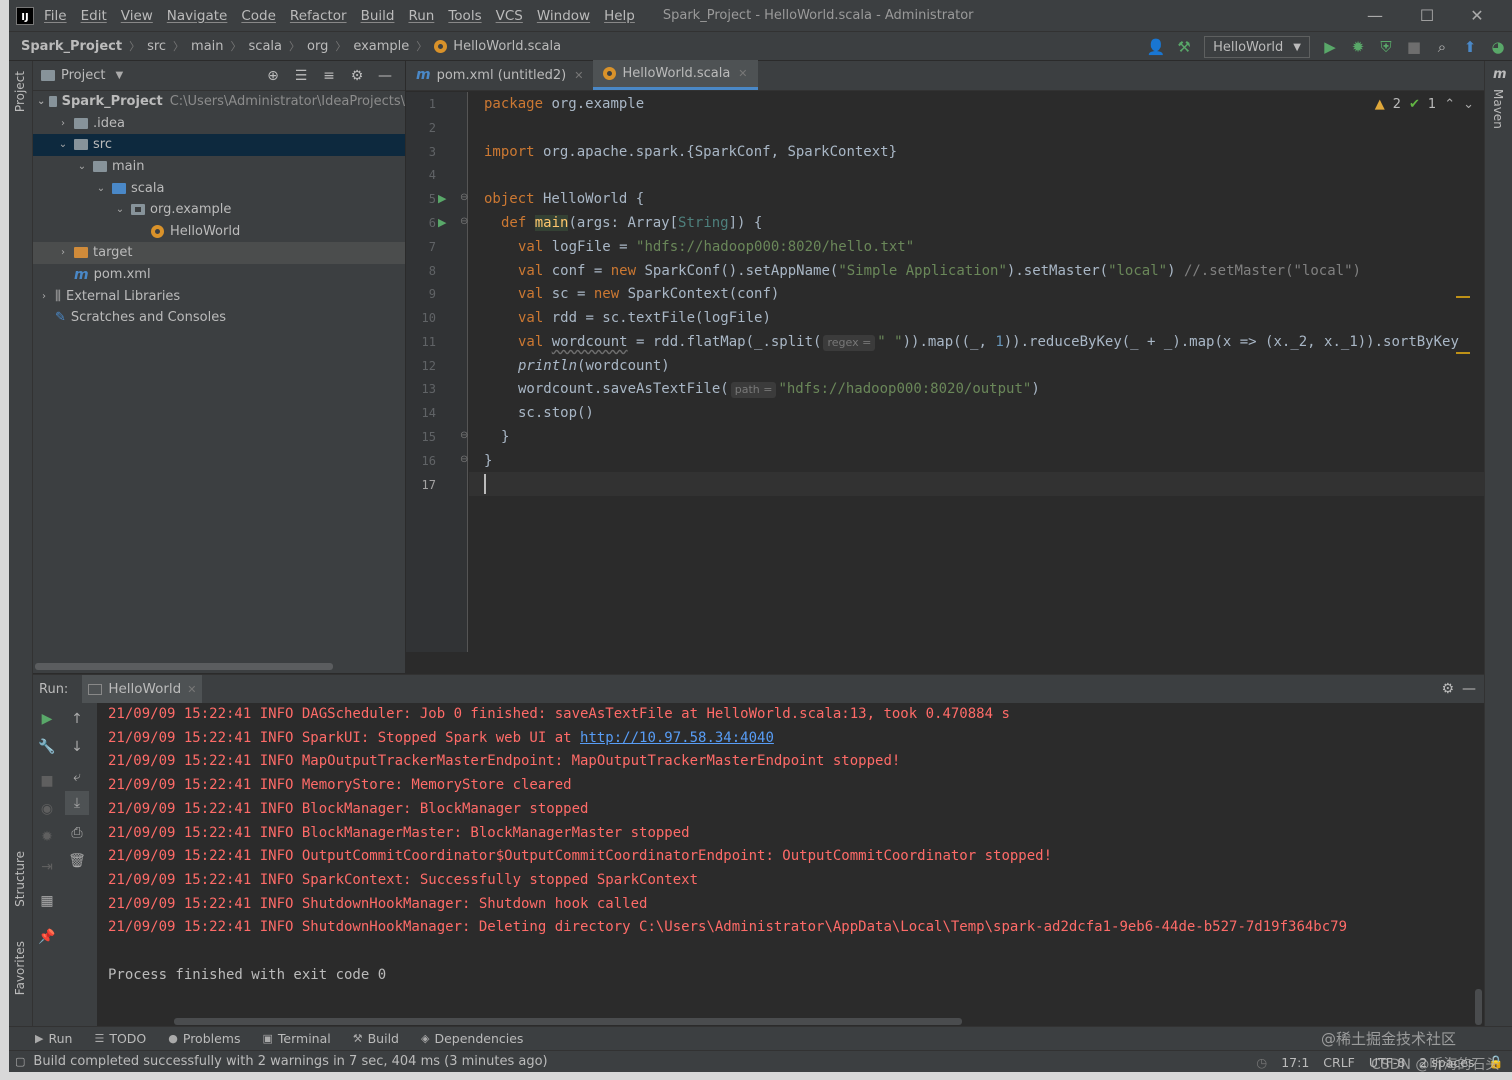  What do you see at coordinates (53, 1038) in the screenshot?
I see `tool-tab-run: ▶ Run` at bounding box center [53, 1038].